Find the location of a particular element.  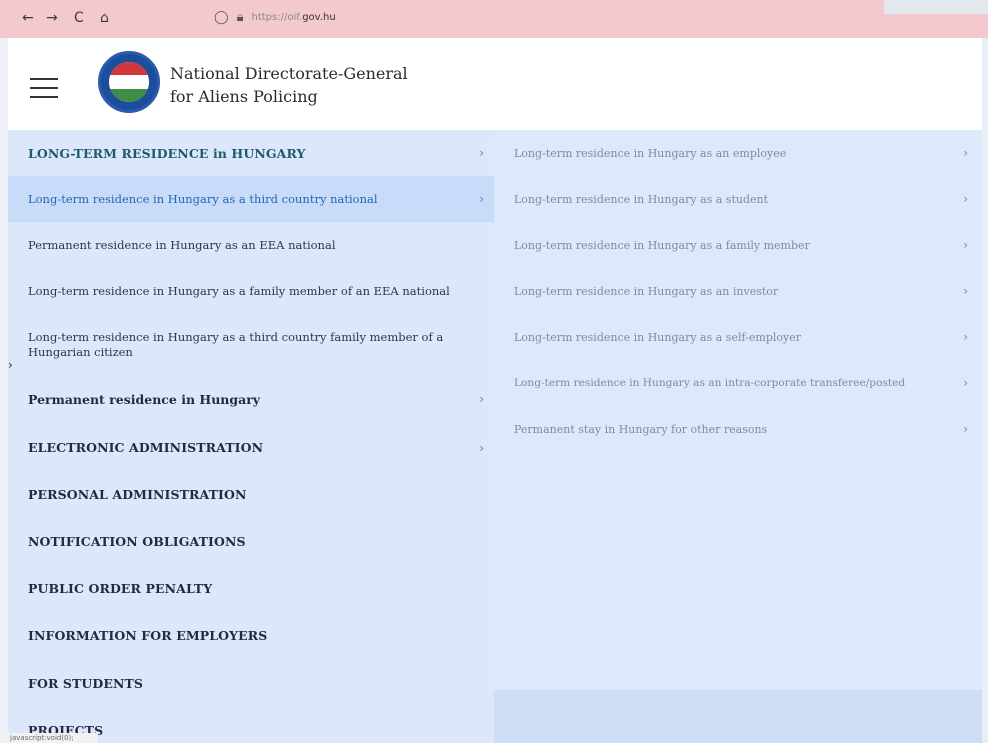

menu-personal-administration: PERSONAL ADMINISTRATION is located at coordinates (251, 494).